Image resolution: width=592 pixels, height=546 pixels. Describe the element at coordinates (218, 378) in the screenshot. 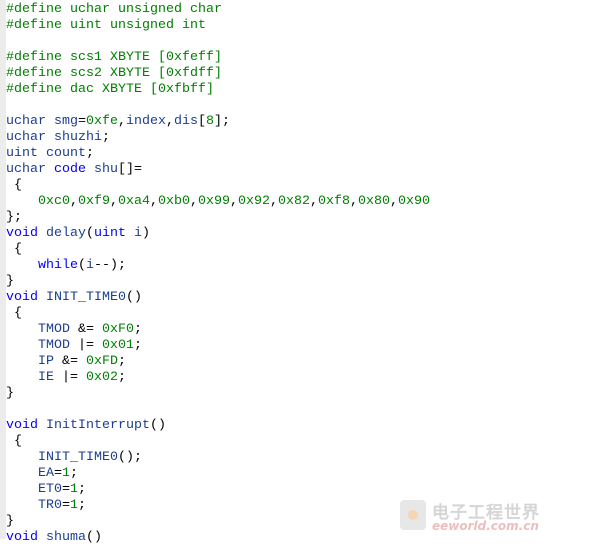

I see `code-line: IE |= 0x02;` at that location.